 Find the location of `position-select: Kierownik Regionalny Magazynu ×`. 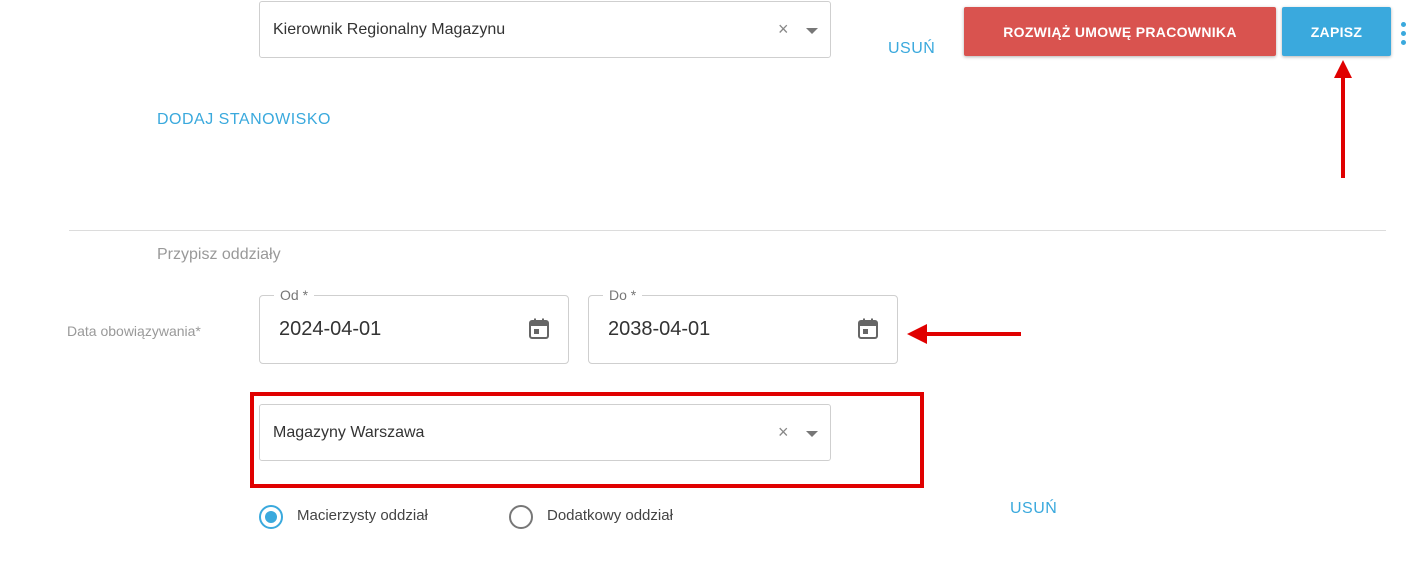

position-select: Kierownik Regionalny Magazynu × is located at coordinates (545, 29).